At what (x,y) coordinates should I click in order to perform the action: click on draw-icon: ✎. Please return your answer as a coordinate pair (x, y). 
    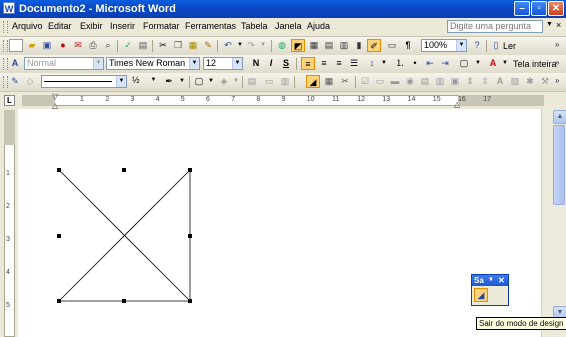
    Looking at the image, I should click on (15, 81).